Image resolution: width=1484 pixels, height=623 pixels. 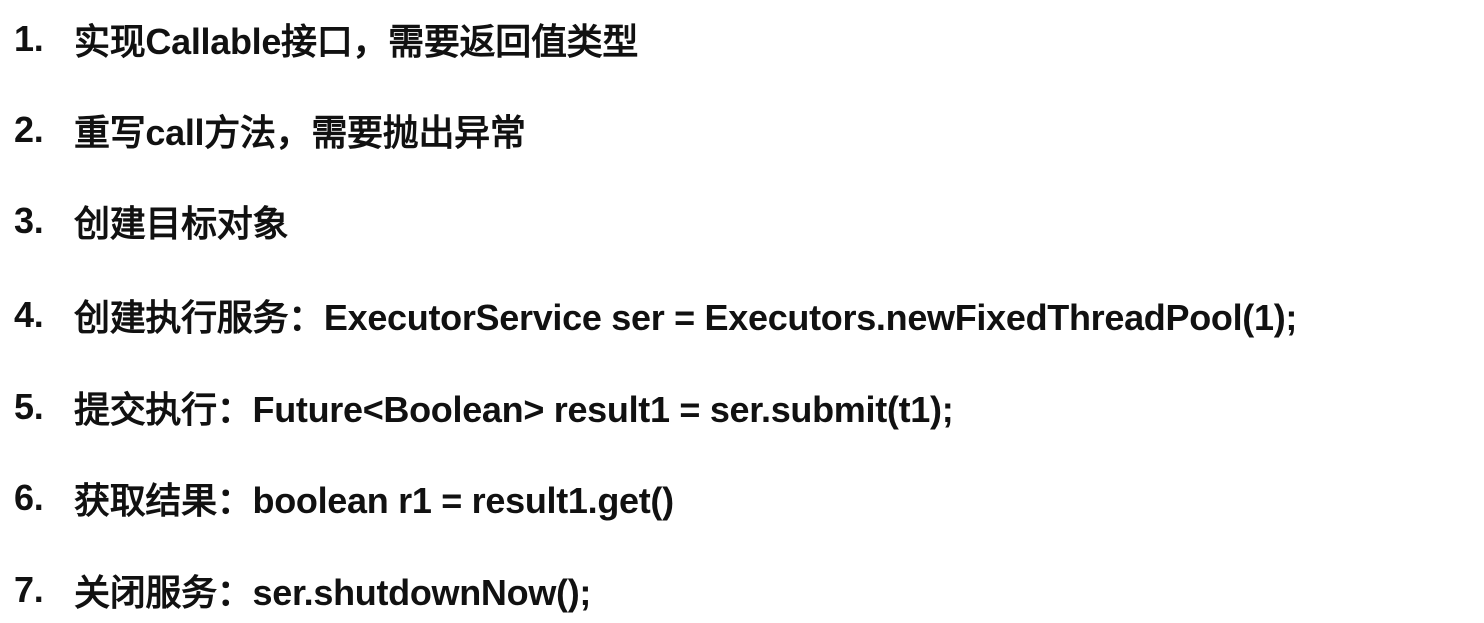 I want to click on step-1: 1. 实现Callable接口，需要返回值类型, so click(x=326, y=39).